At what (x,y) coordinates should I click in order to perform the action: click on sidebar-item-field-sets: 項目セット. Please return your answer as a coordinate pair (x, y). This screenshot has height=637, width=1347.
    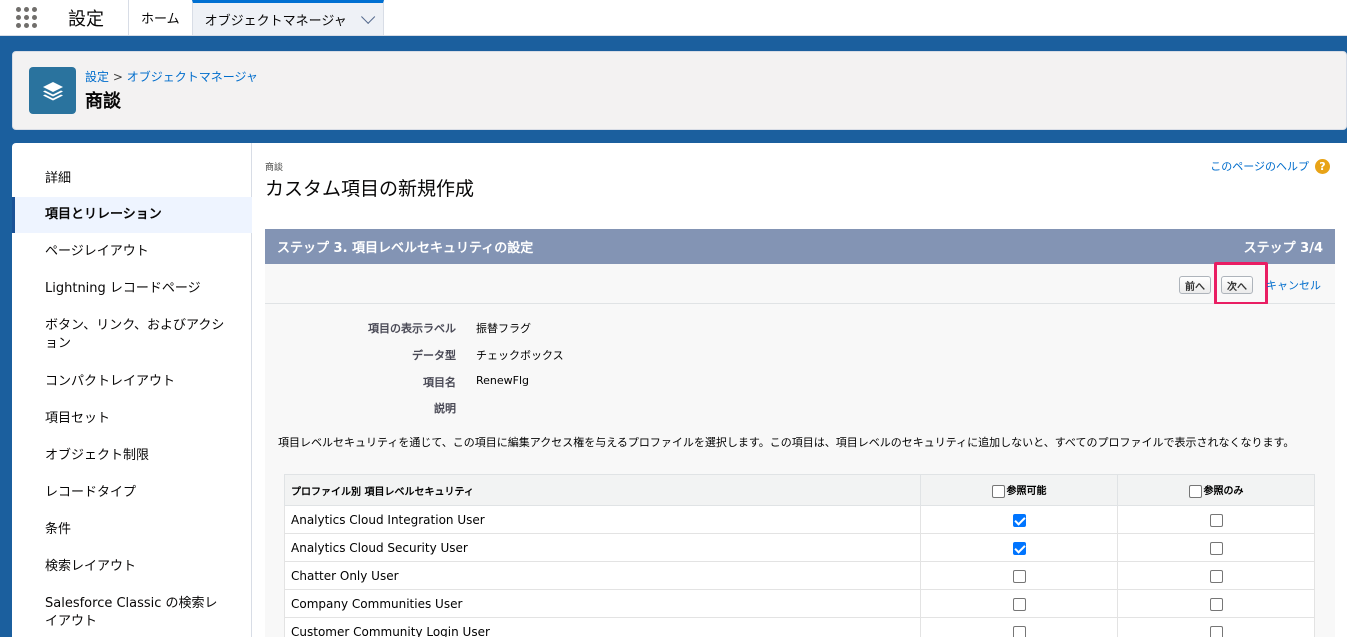
    Looking at the image, I should click on (132, 419).